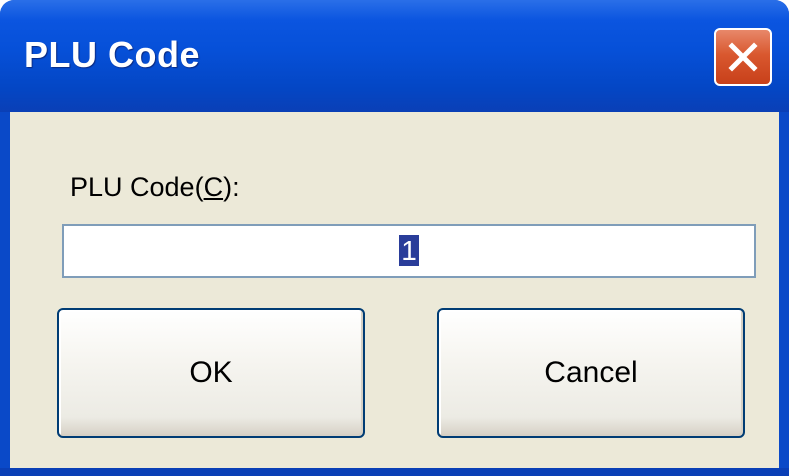 The image size is (789, 476). I want to click on plu-code-label-suffix: ):, so click(231, 187).